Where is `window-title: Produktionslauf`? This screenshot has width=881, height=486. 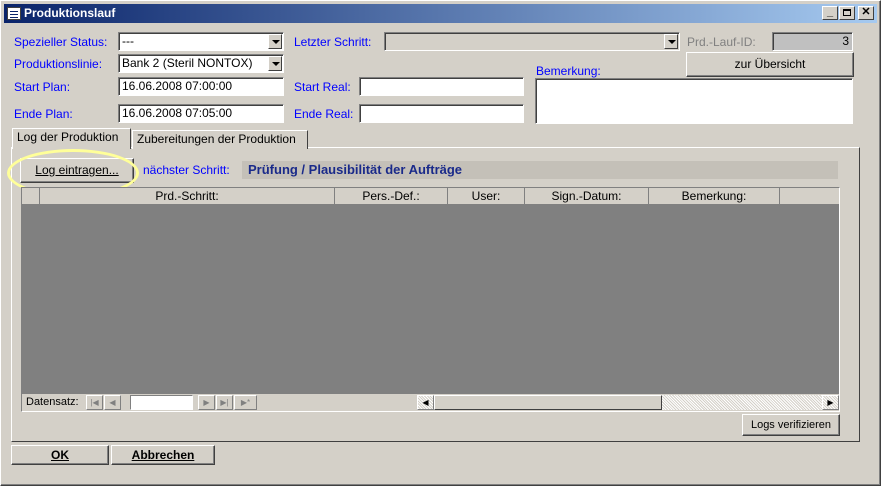
window-title: Produktionslauf is located at coordinates (70, 13).